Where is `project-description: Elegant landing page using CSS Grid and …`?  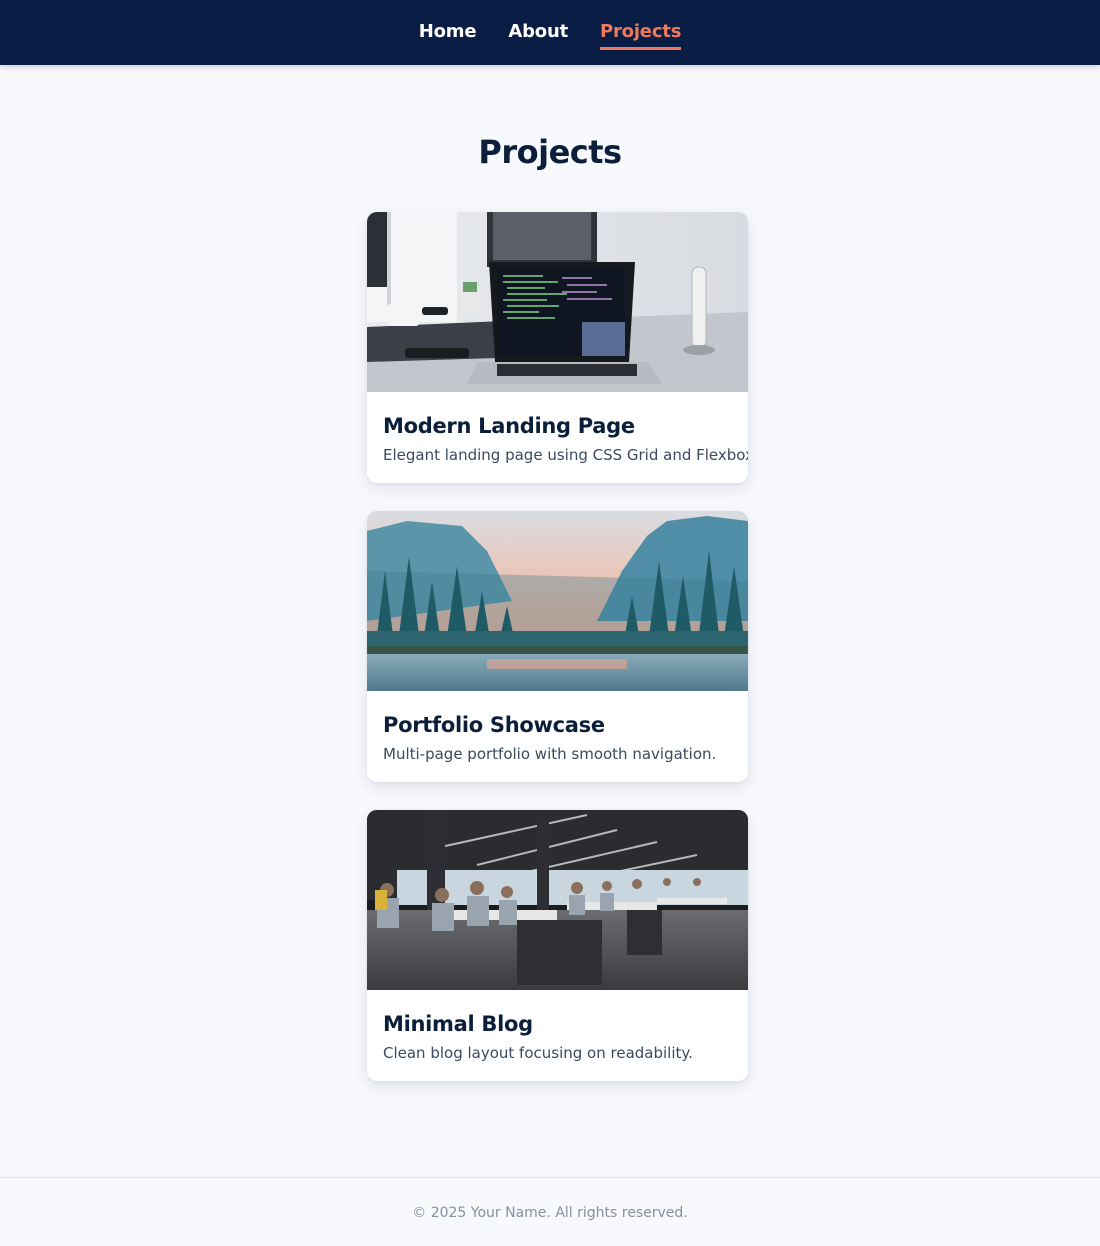
project-description: Elegant landing page using CSS Grid and … is located at coordinates (565, 455).